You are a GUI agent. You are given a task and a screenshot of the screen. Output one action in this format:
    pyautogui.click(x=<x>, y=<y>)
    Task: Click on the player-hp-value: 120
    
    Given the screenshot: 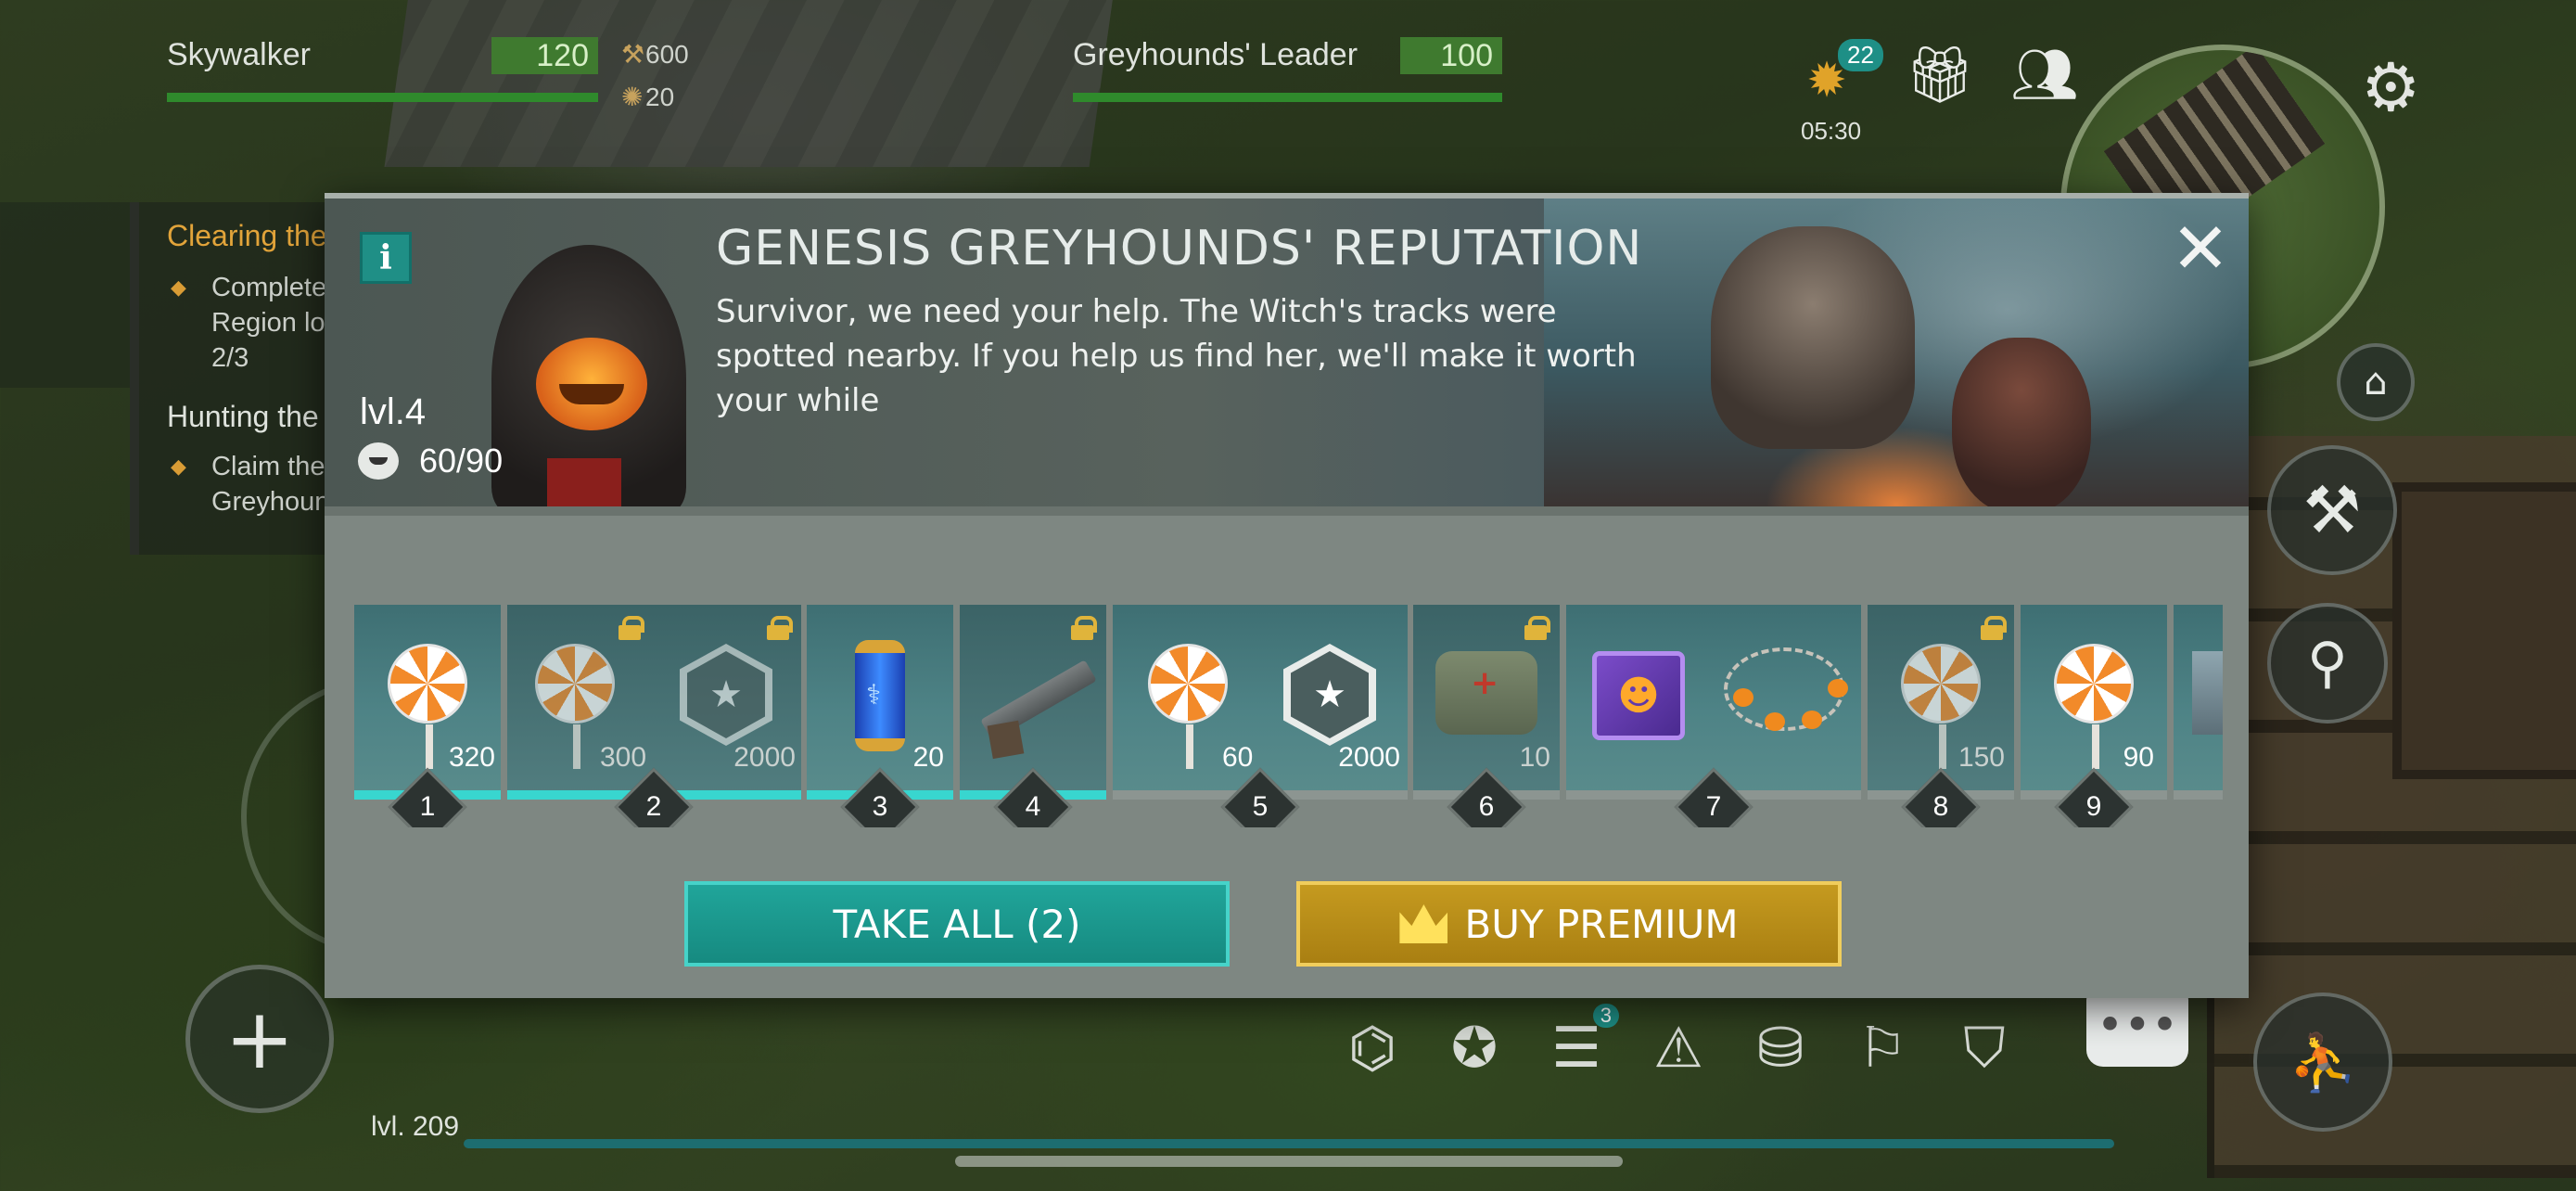 What is the action you would take?
    pyautogui.click(x=545, y=55)
    